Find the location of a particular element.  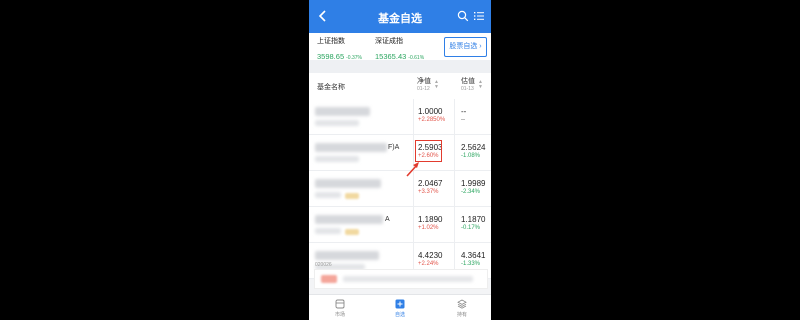

estimate-value: 1.1870 is located at coordinates (473, 219).